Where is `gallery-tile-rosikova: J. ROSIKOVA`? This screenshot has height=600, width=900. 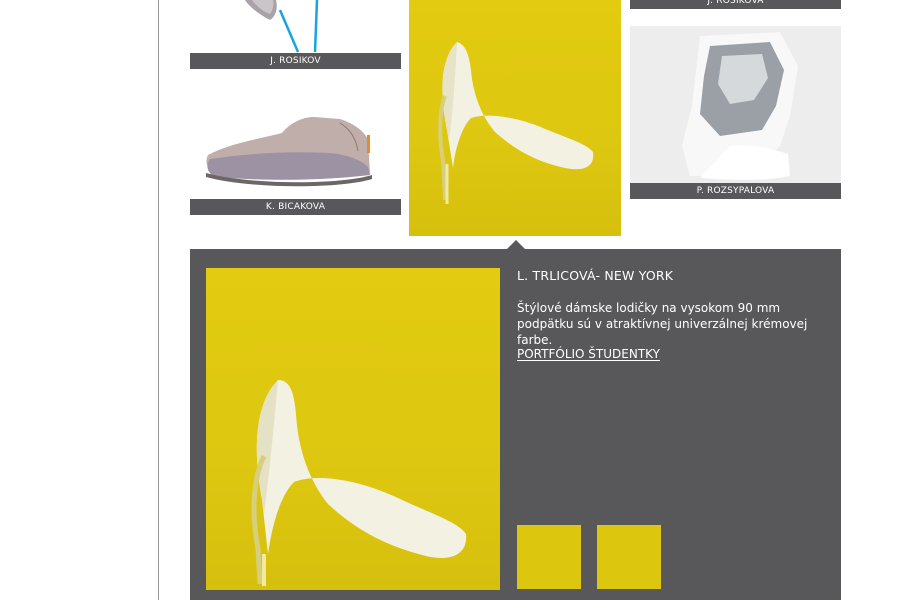 gallery-tile-rosikova: J. ROSIKOVA is located at coordinates (735, 4).